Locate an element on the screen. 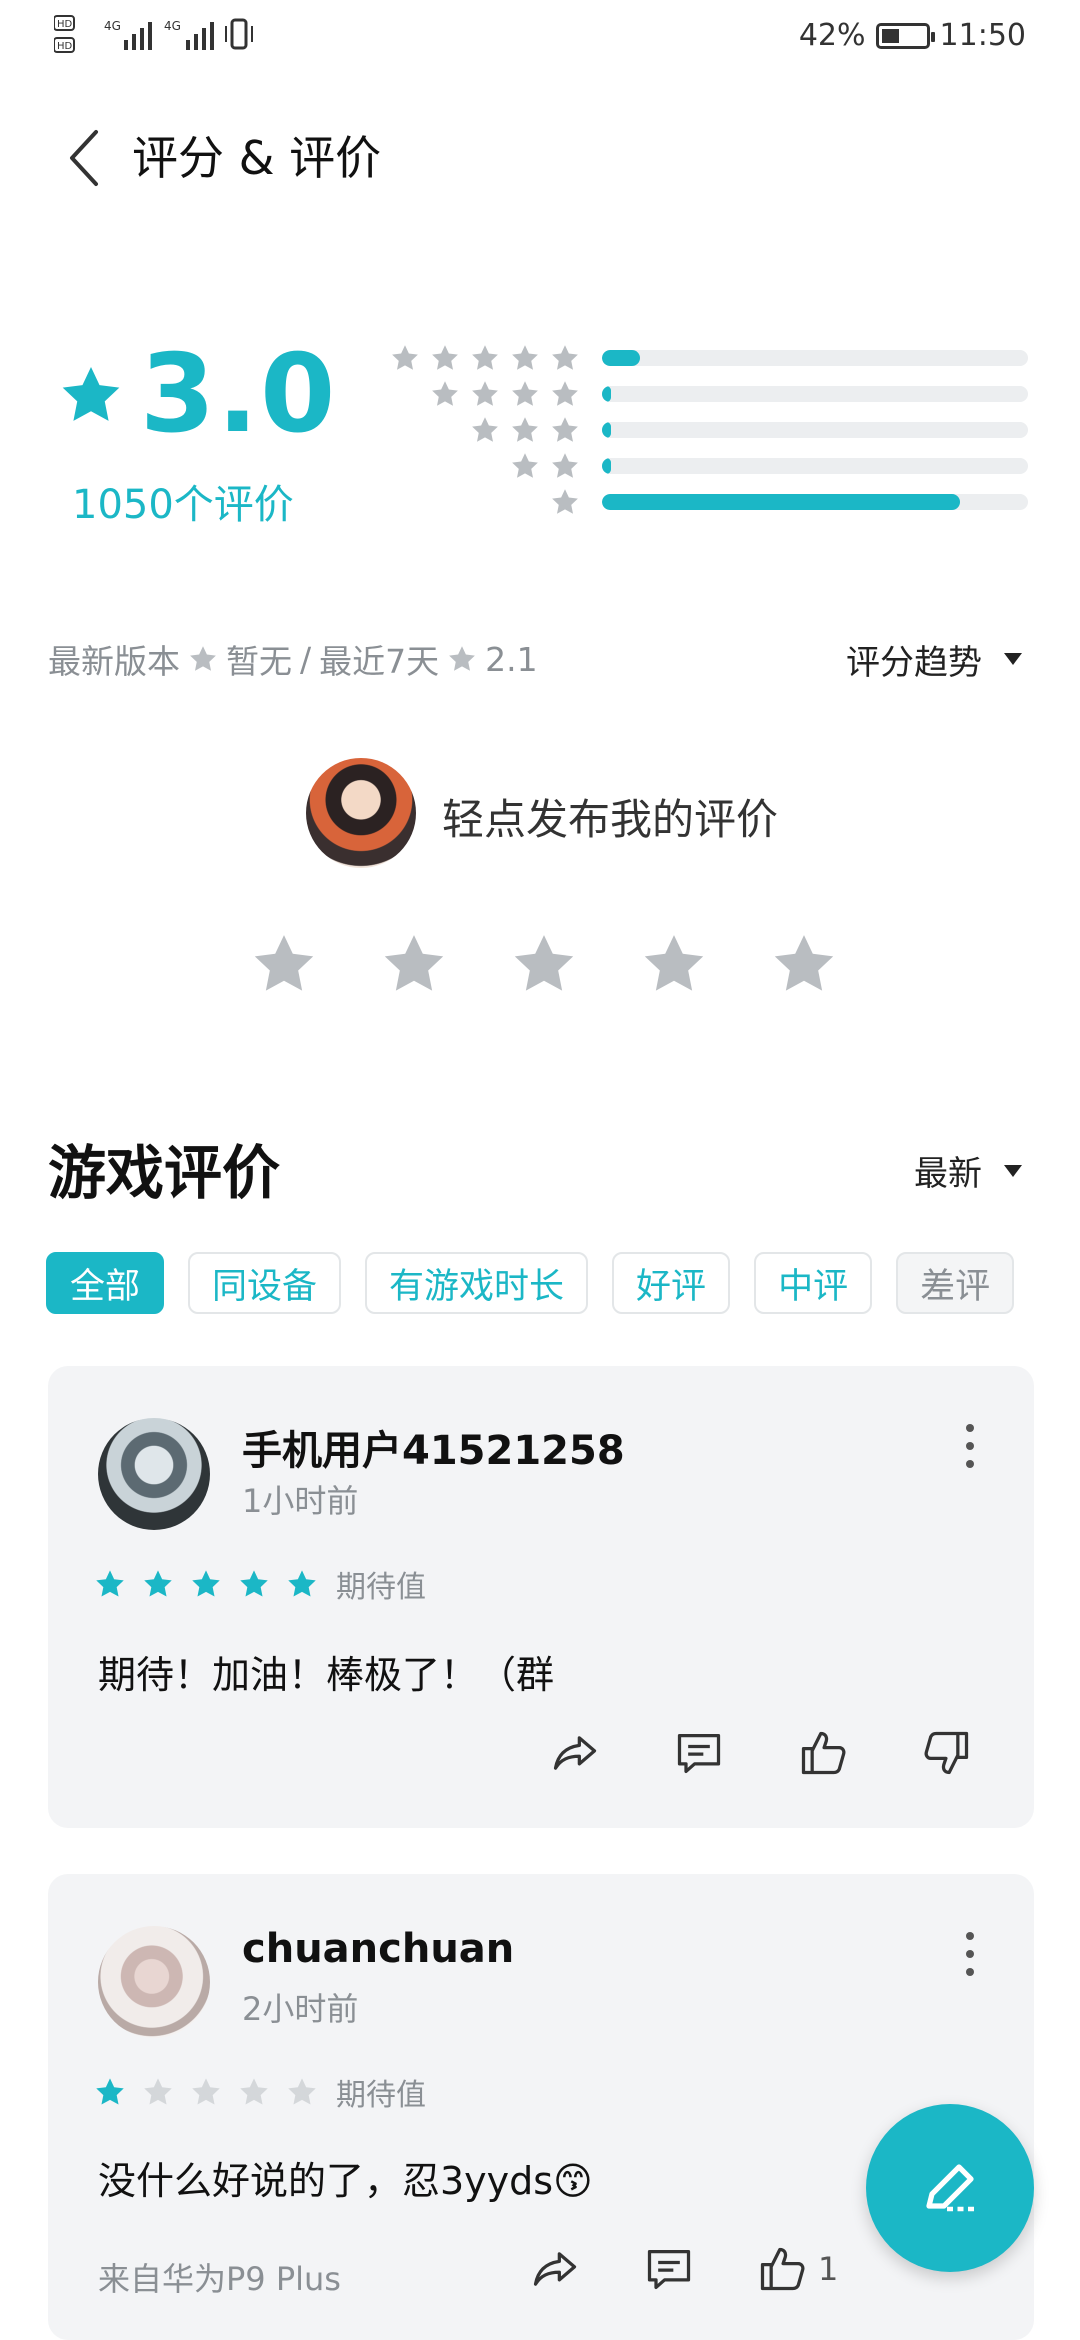 The height and width of the screenshot is (2340, 1080). rating-count: 1050个评价 is located at coordinates (183, 505).